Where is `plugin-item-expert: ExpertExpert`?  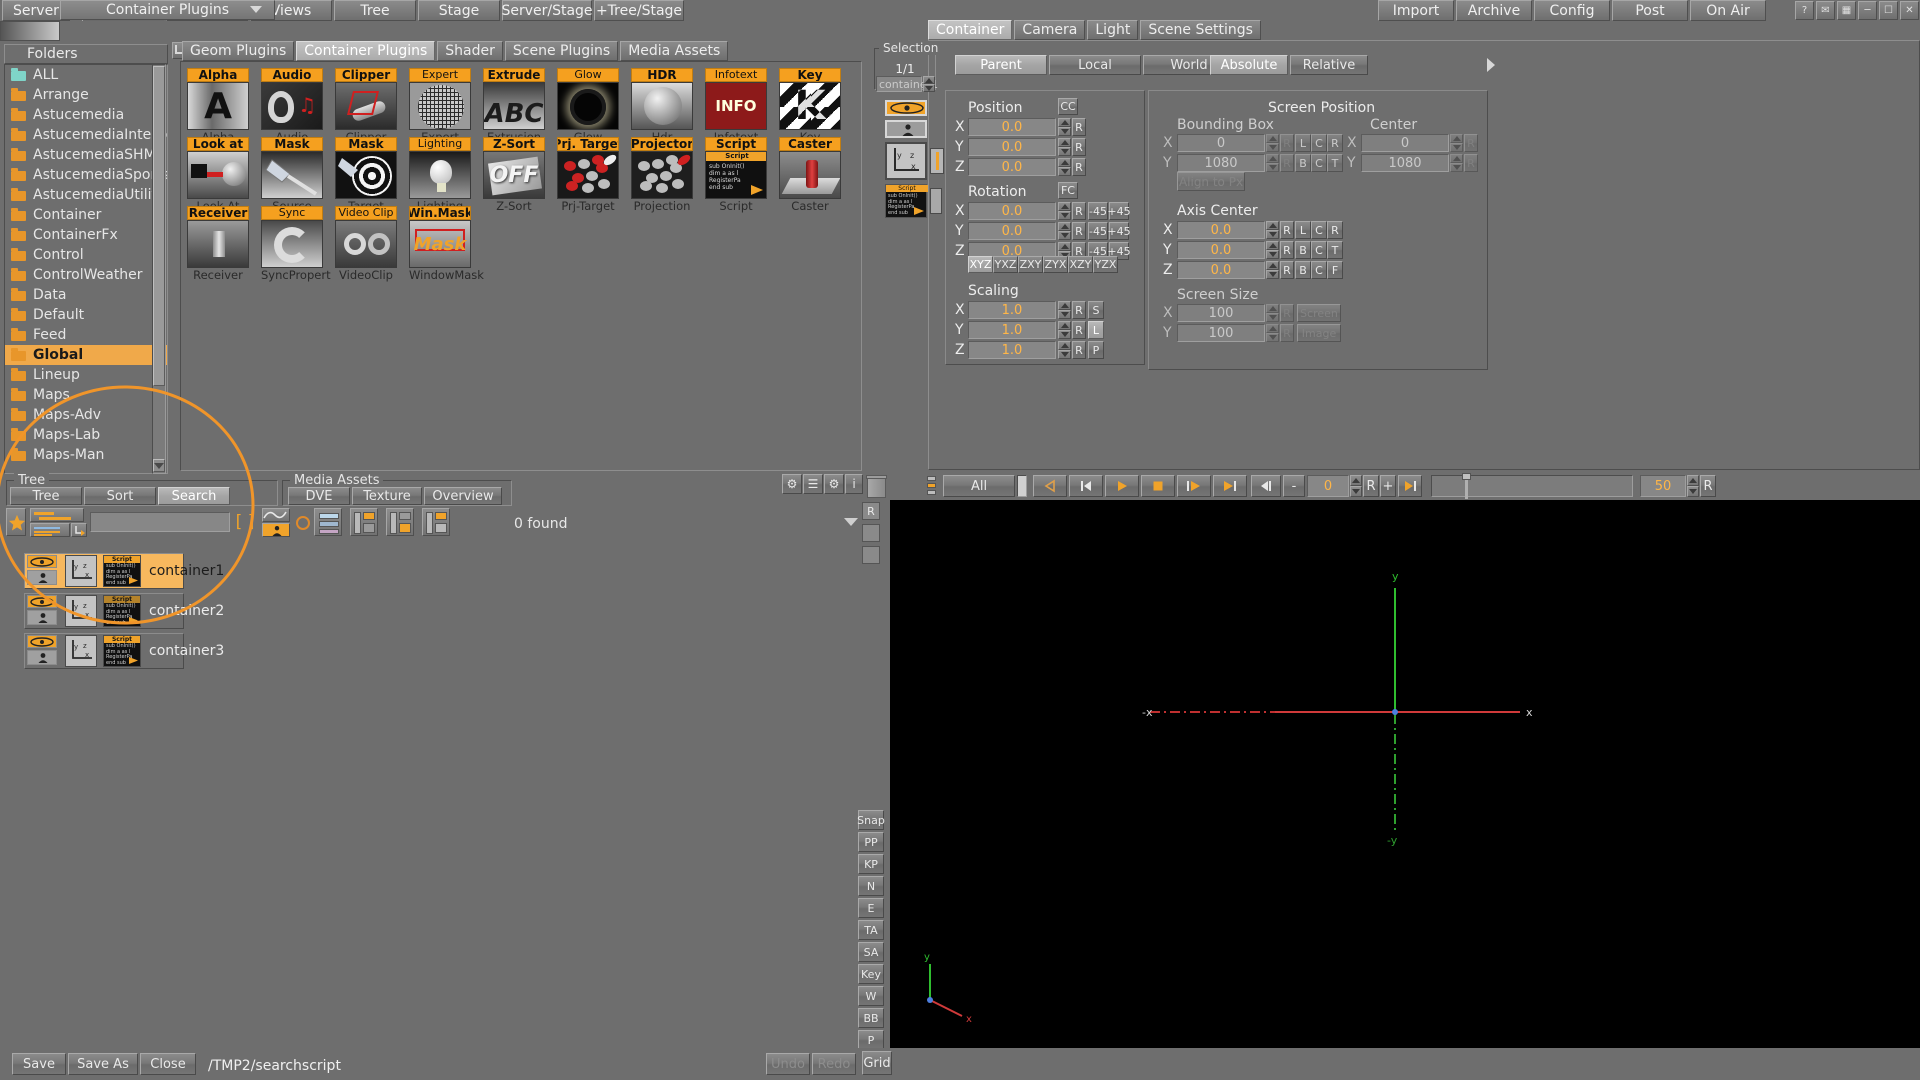 plugin-item-expert: ExpertExpert is located at coordinates (440, 105).